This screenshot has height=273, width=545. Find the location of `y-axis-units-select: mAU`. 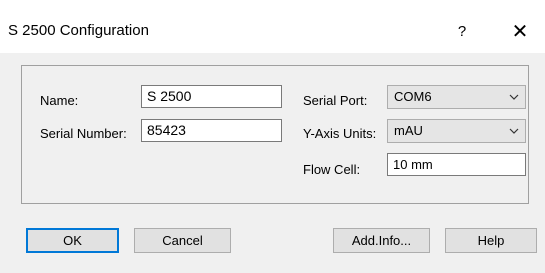

y-axis-units-select: mAU is located at coordinates (456, 131).